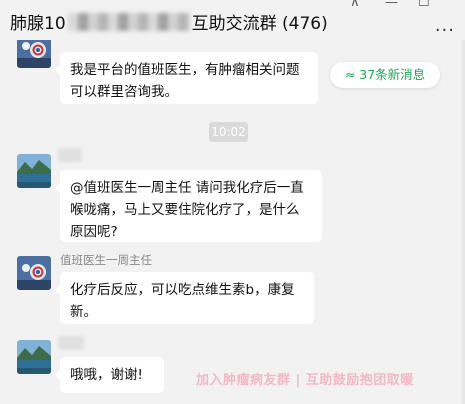  I want to click on message-line: @值班医生一周主任 请问我化疗后一直, so click(187, 188).